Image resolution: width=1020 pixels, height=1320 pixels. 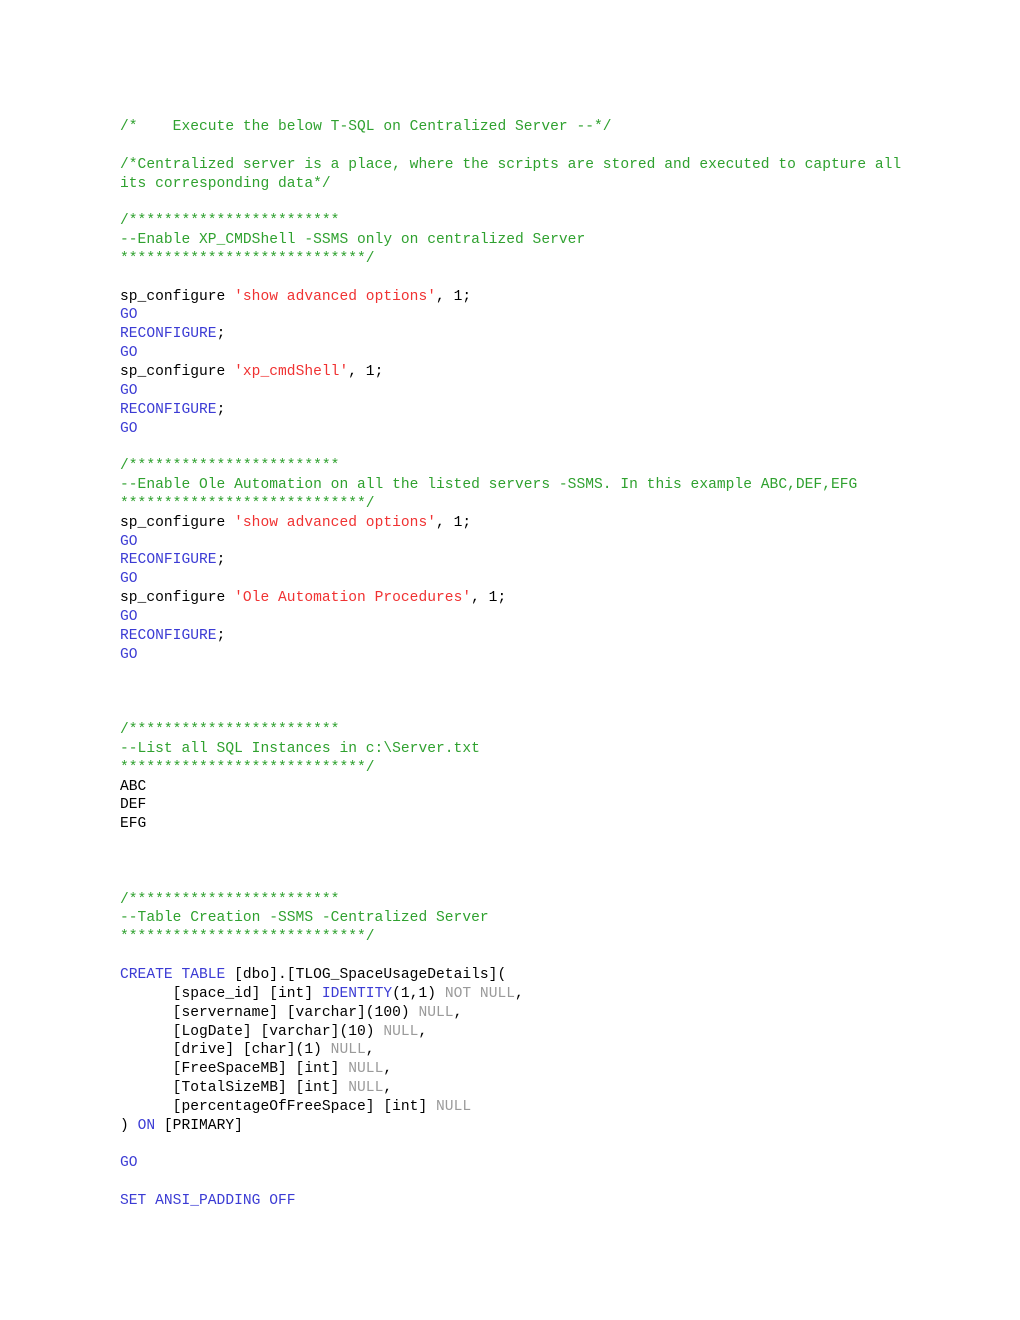 What do you see at coordinates (133, 805) in the screenshot?
I see `code-token-plain: DEF` at bounding box center [133, 805].